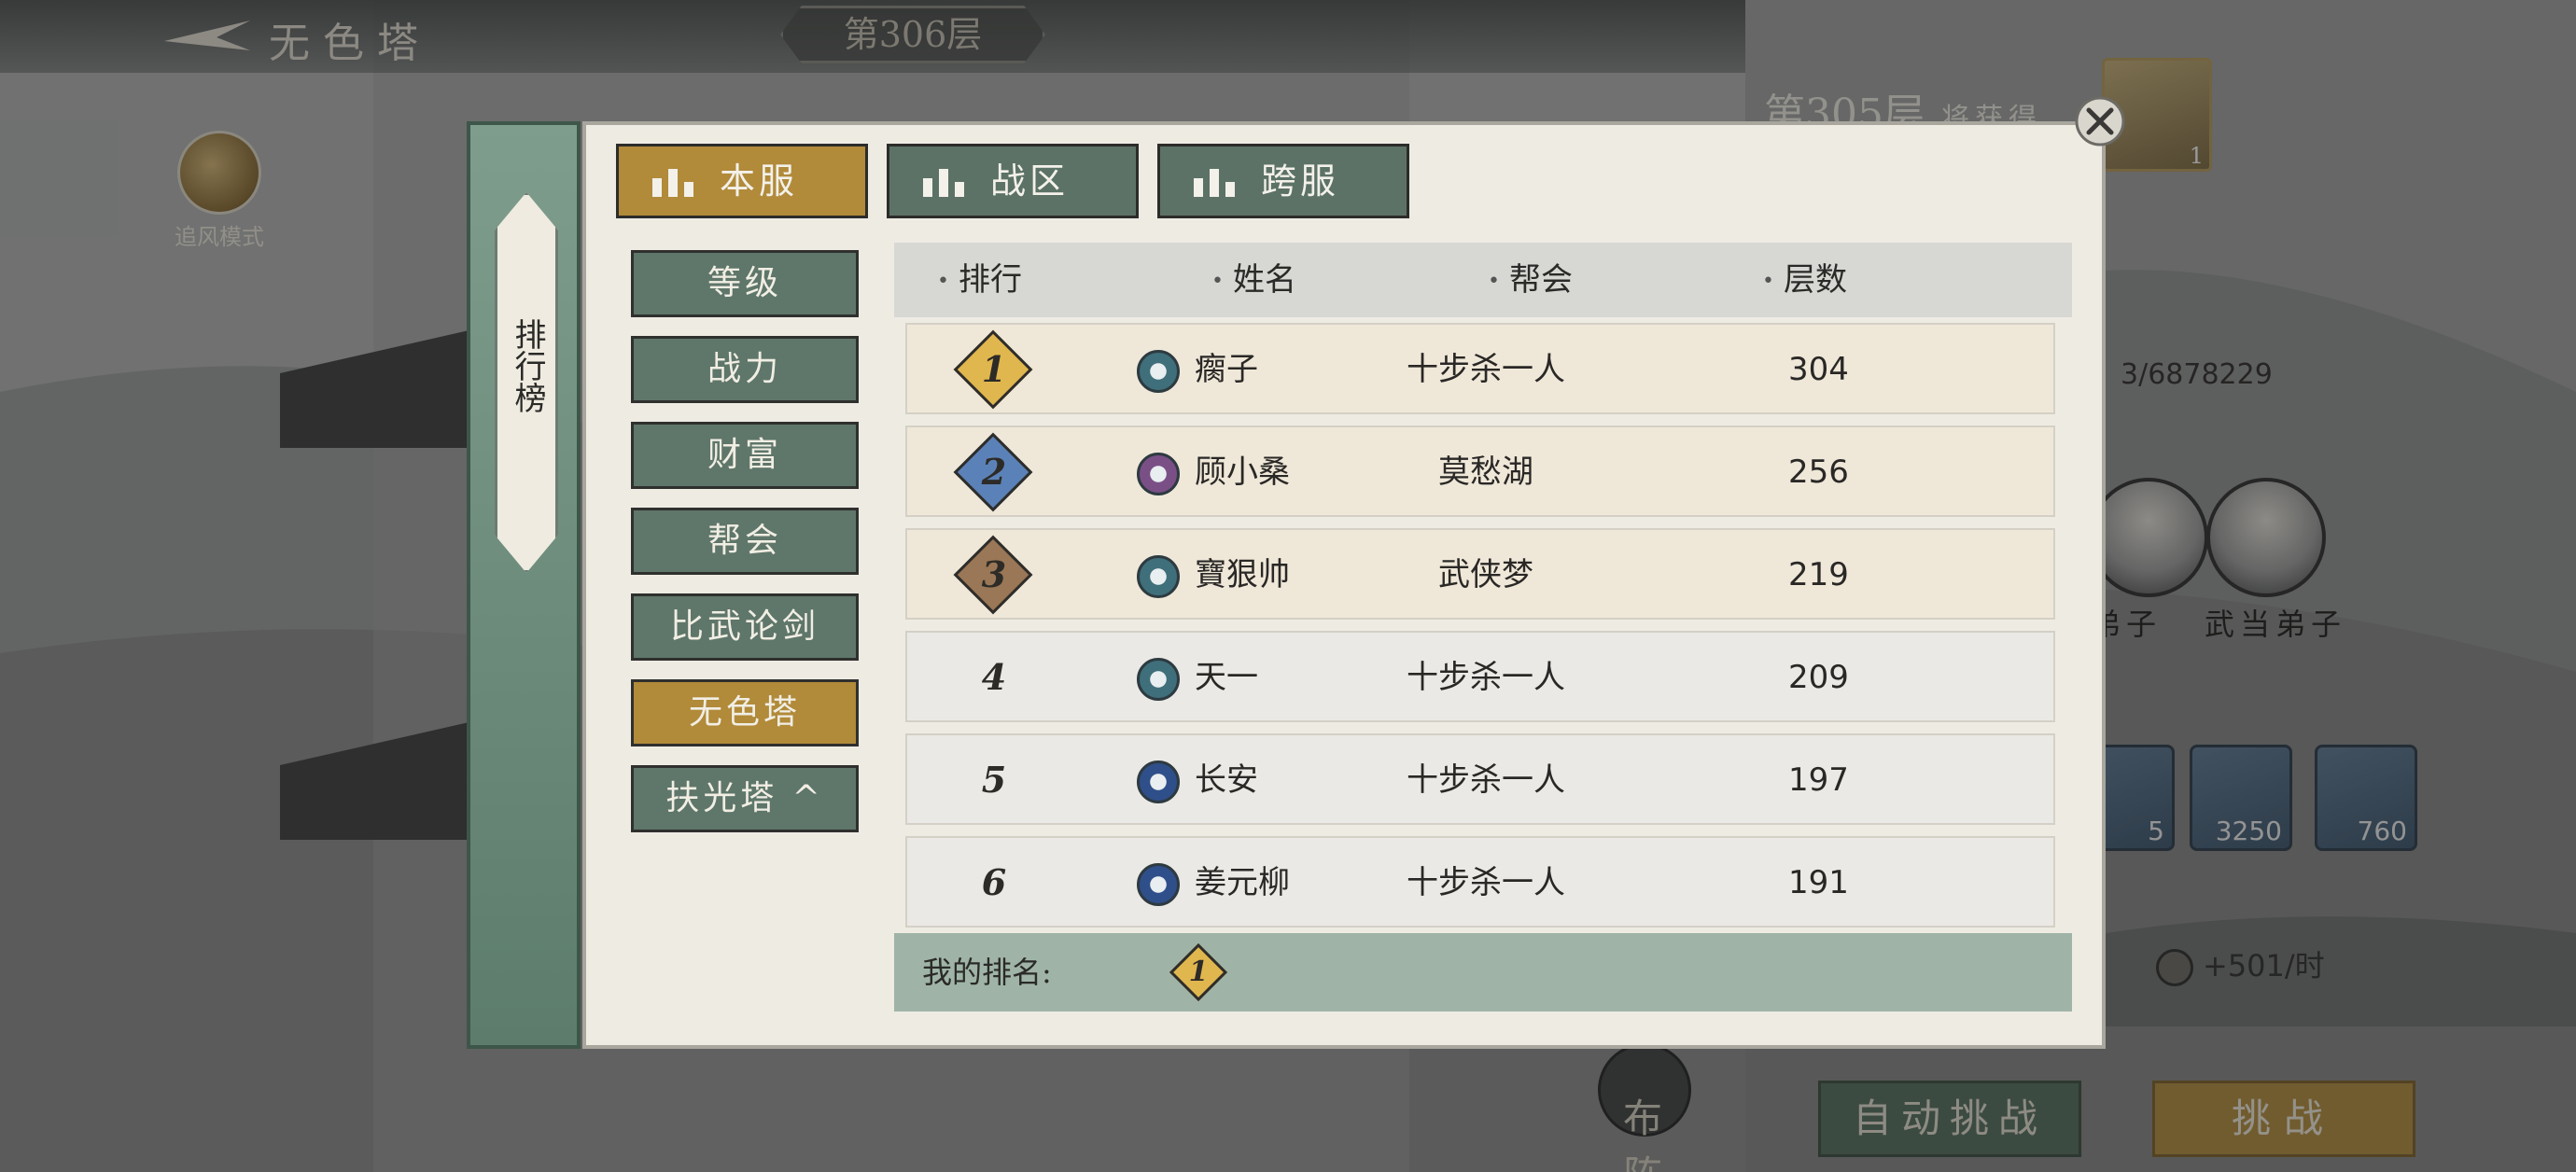  I want to click on column-floors: 层数, so click(1804, 281).